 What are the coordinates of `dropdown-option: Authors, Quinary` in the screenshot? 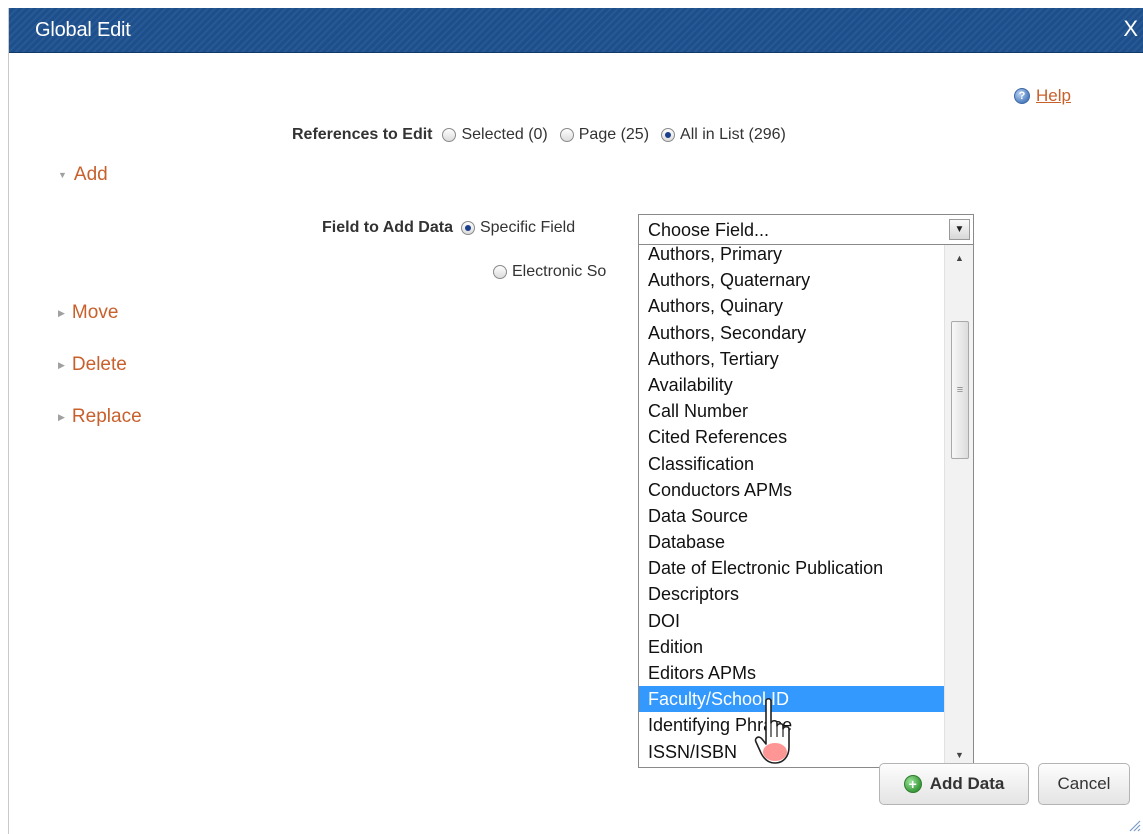 It's located at (791, 306).